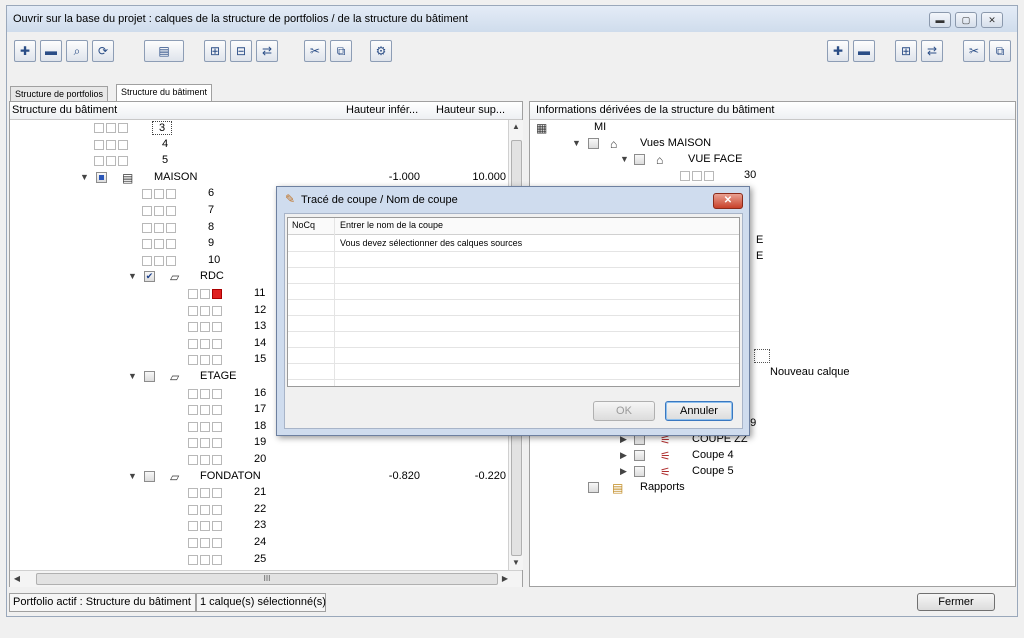 This screenshot has height=638, width=1024. I want to click on tree-group-row: ▼ ▤ MAISON -1.000 10.000, so click(259, 178).